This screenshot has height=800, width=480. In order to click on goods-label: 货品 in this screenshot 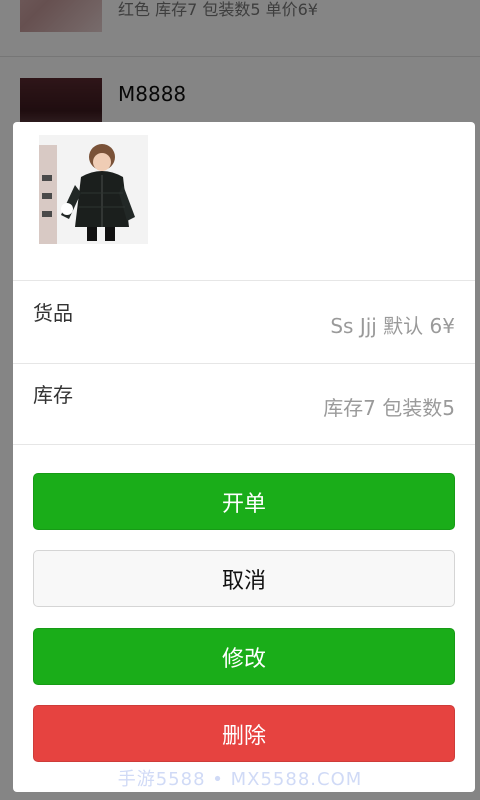, I will do `click(53, 313)`.